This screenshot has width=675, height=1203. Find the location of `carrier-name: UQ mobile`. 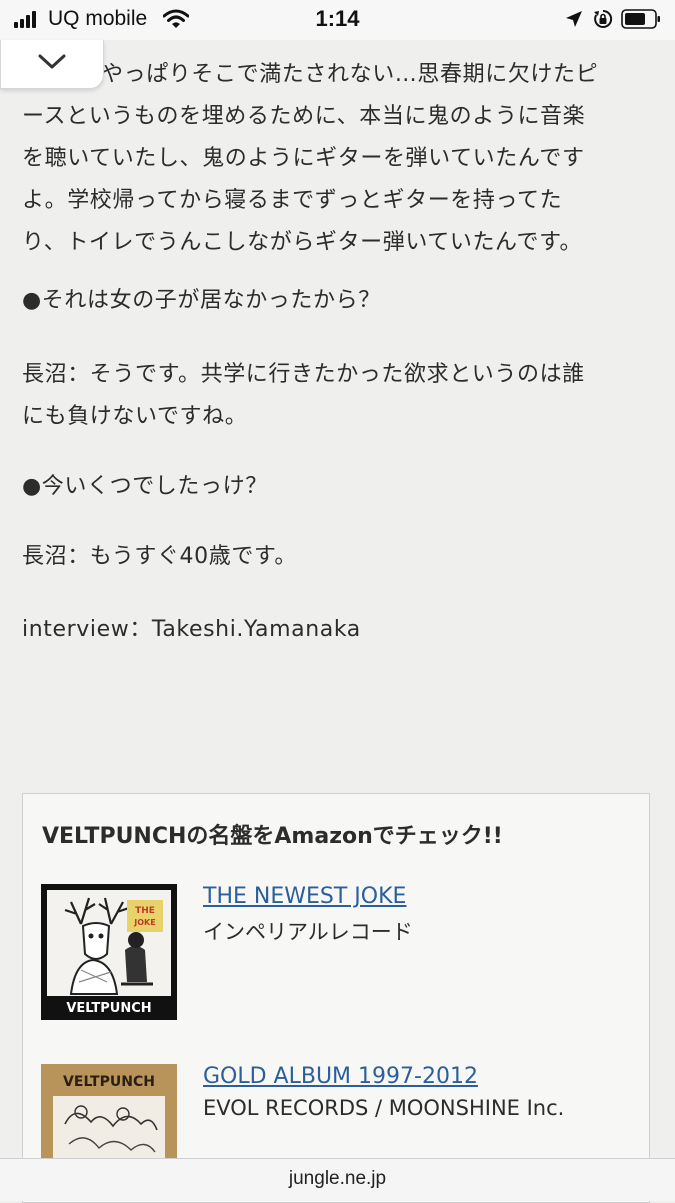

carrier-name: UQ mobile is located at coordinates (98, 18).